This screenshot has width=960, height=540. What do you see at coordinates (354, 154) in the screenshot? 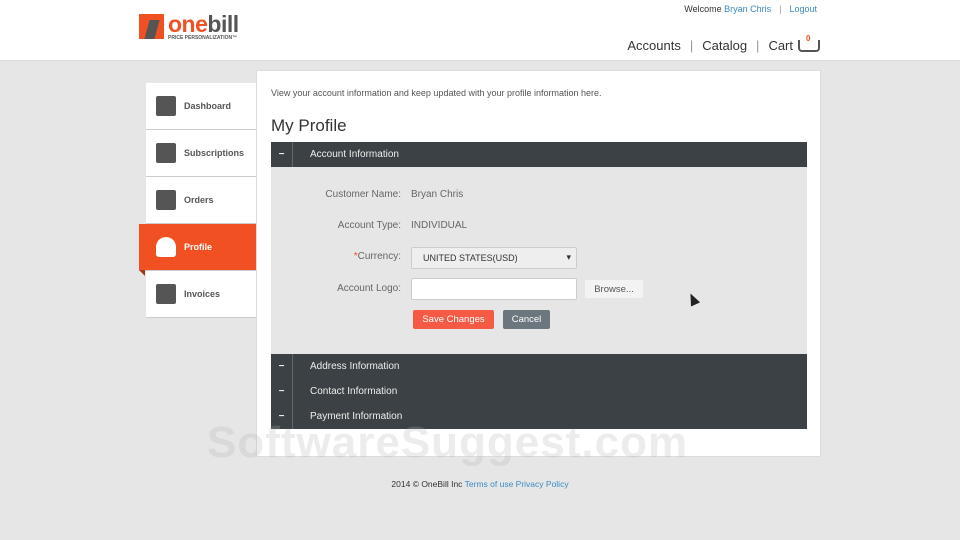
I see `section-label: Account Information` at bounding box center [354, 154].